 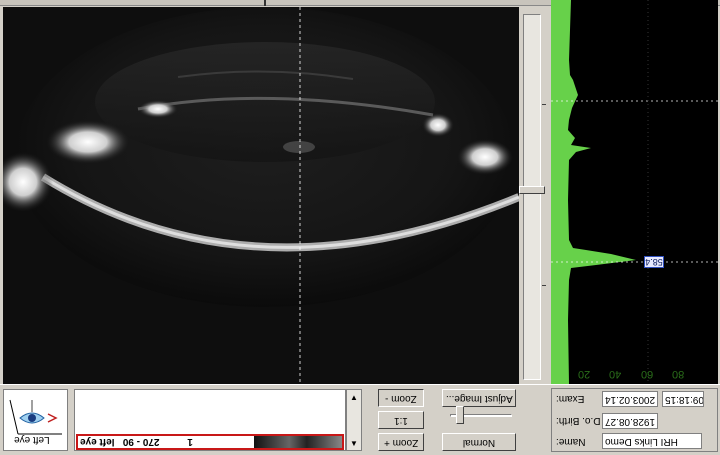 What do you see at coordinates (654, 262) in the screenshot?
I see `histogram-peak-value: 58.4` at bounding box center [654, 262].